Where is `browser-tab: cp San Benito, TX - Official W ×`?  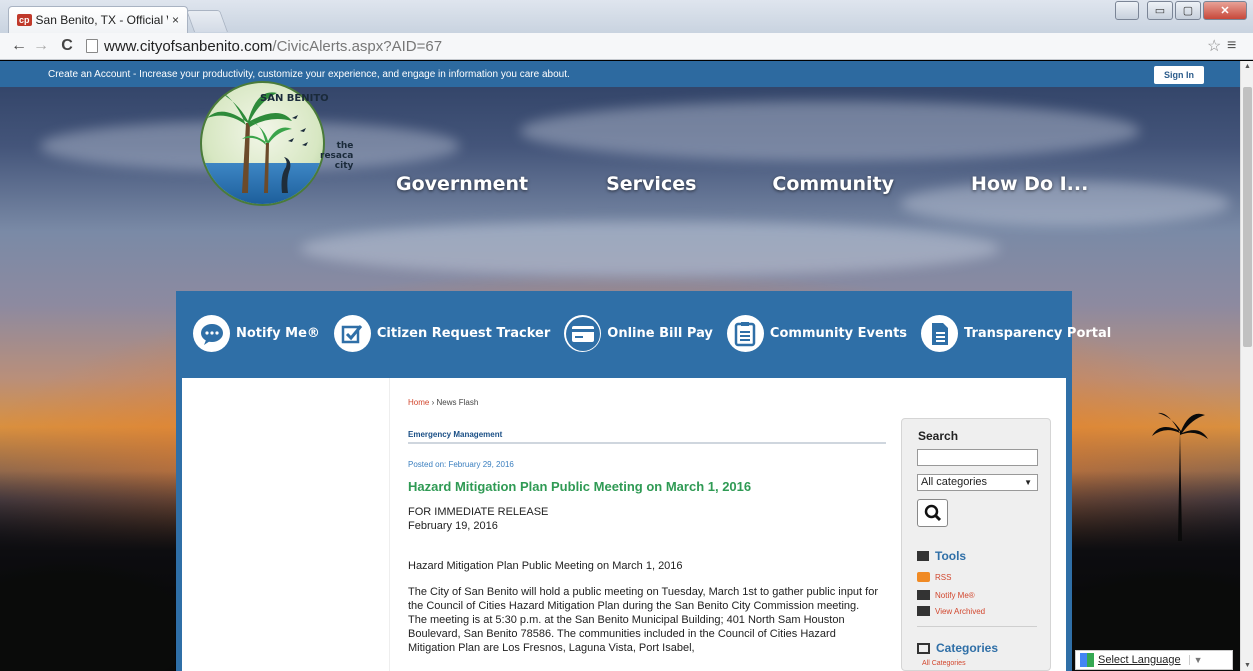
browser-tab: cp San Benito, TX - Official W × is located at coordinates (98, 19).